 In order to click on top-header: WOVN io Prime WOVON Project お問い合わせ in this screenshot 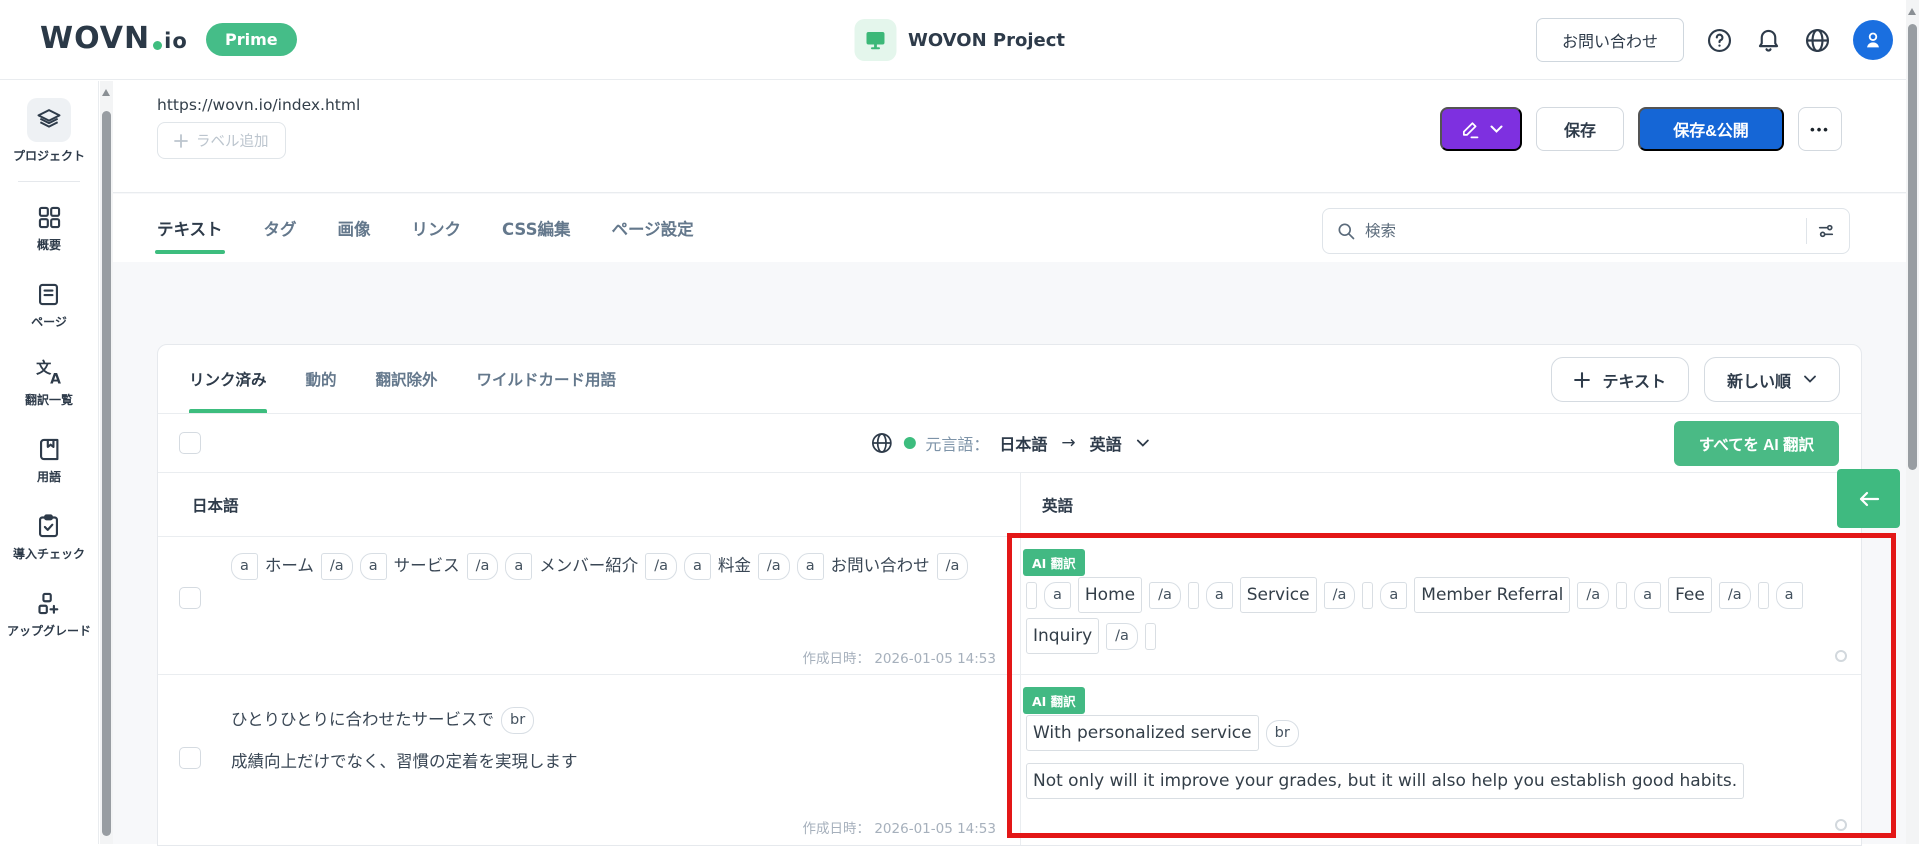, I will do `click(959, 40)`.